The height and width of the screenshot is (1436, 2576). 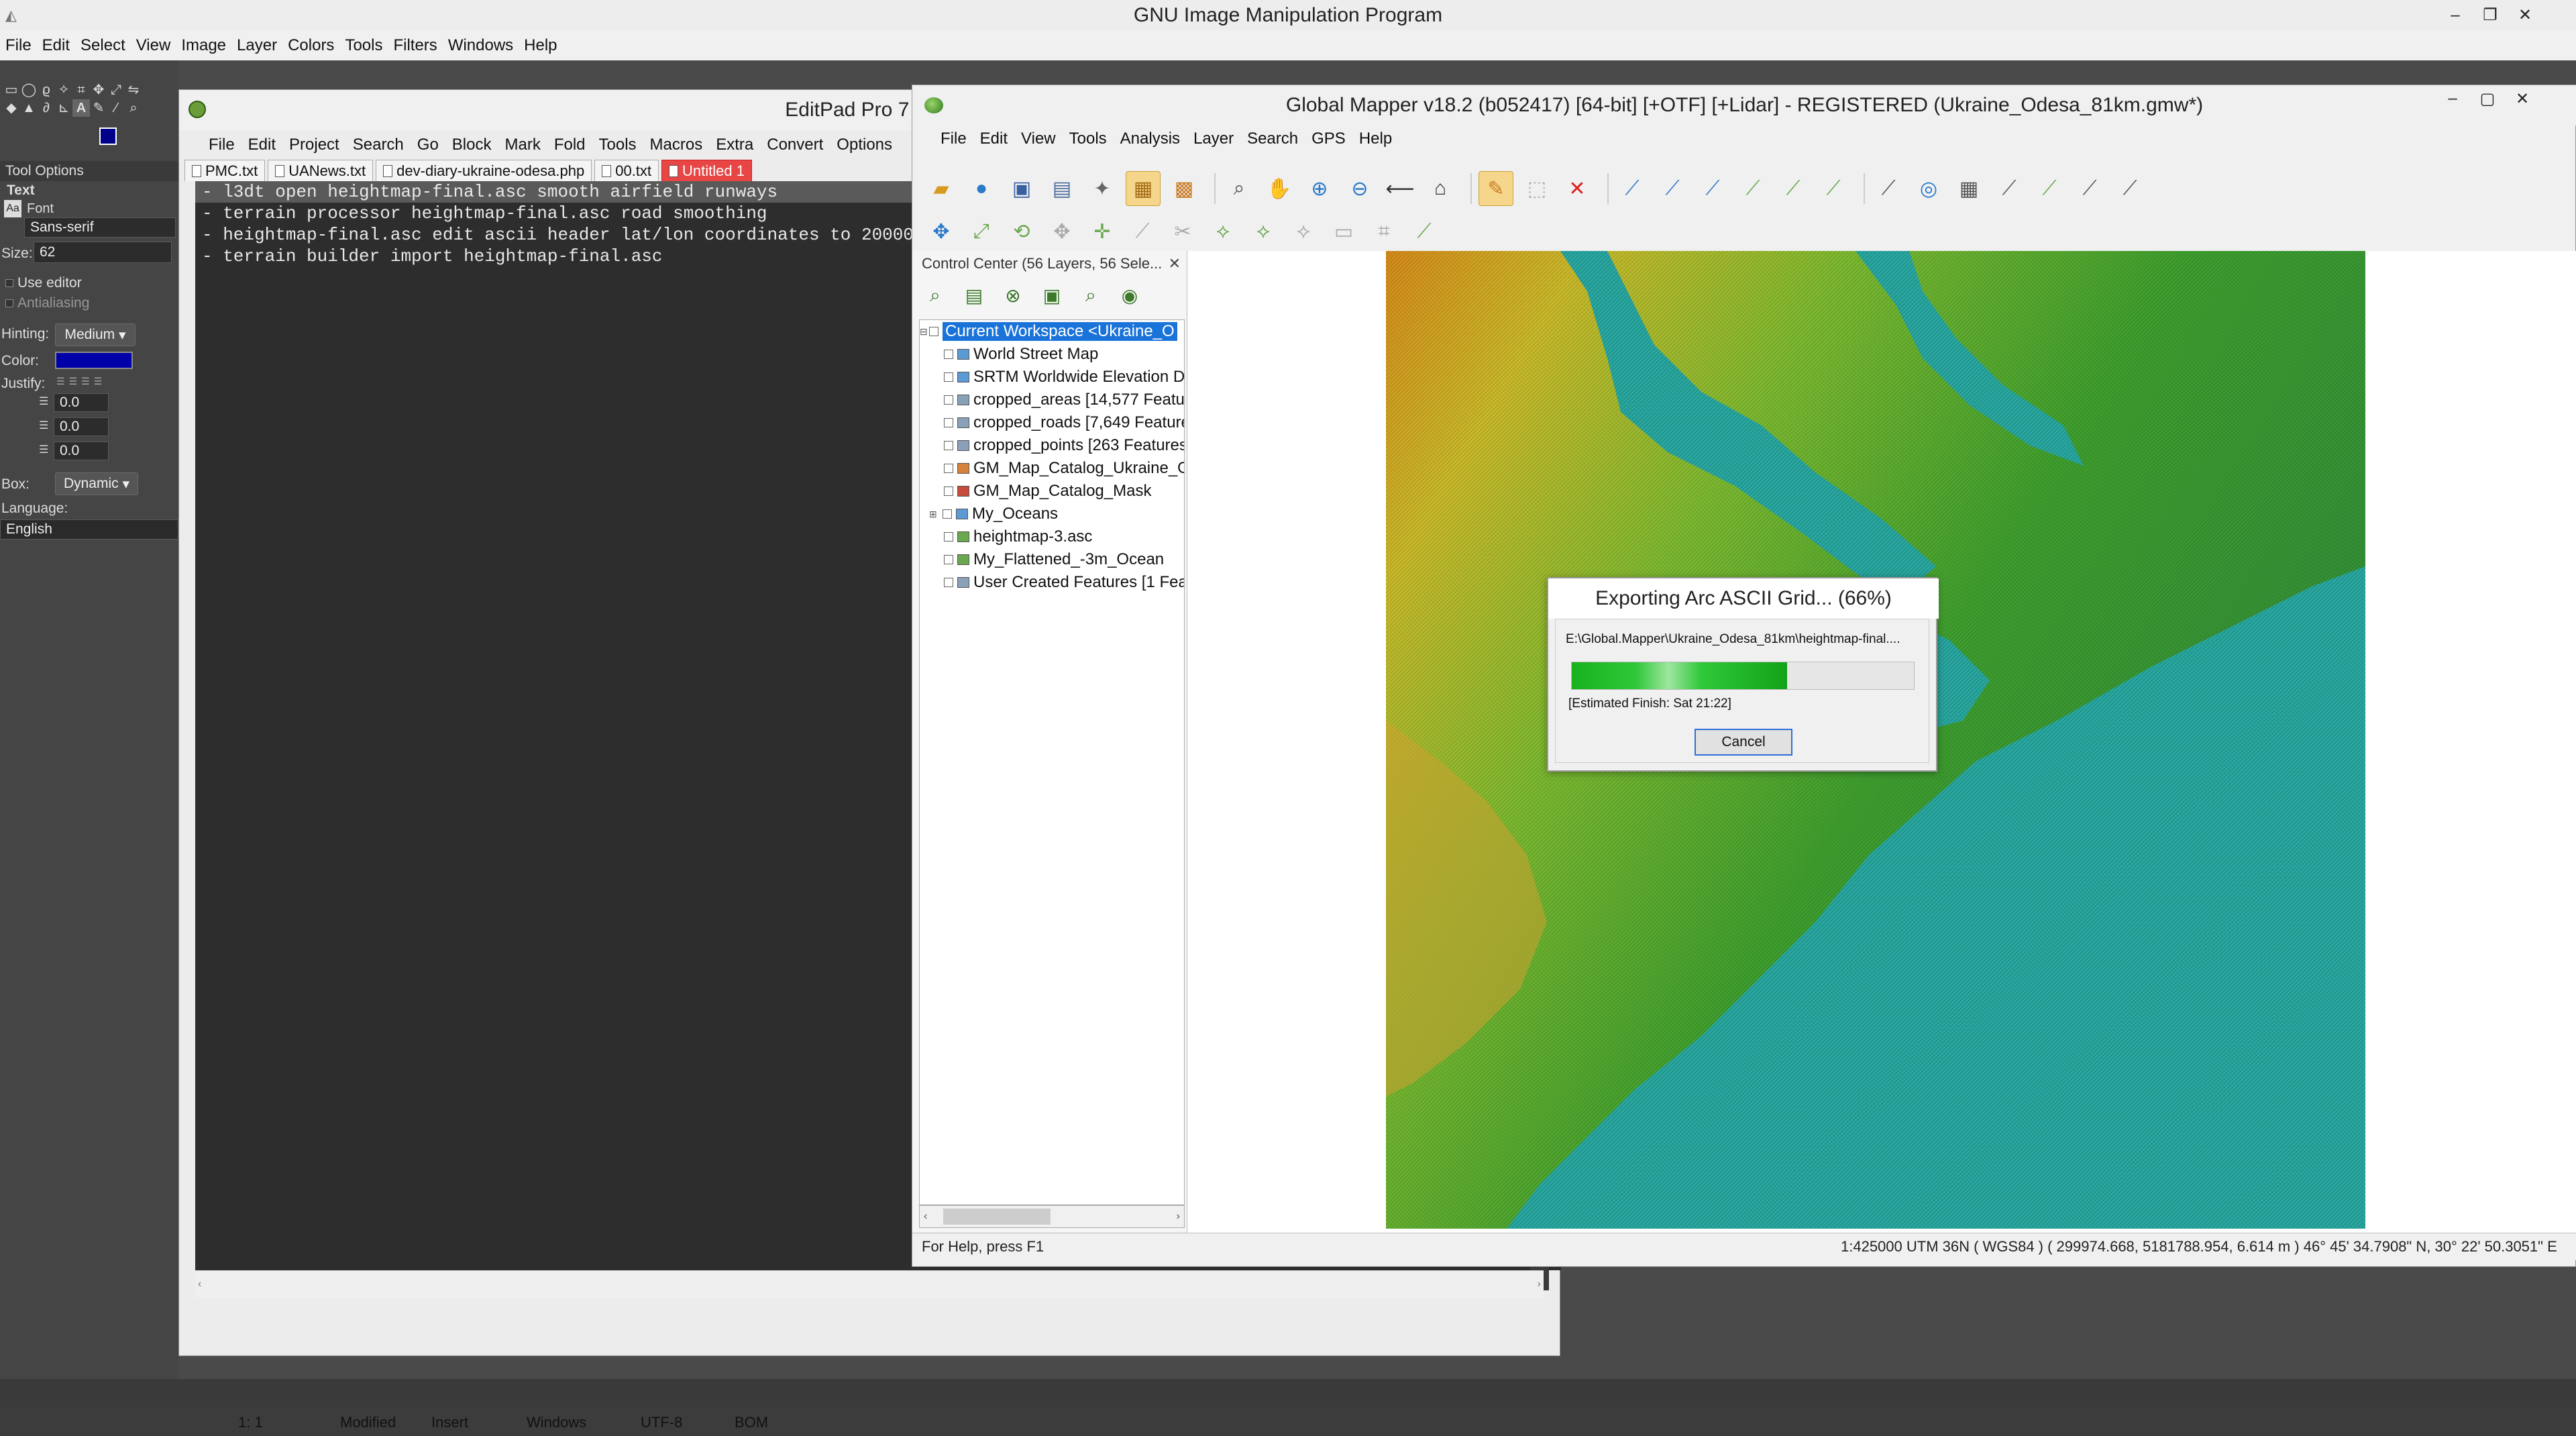 What do you see at coordinates (73, 382) in the screenshot?
I see `justify-right-icon: ☰` at bounding box center [73, 382].